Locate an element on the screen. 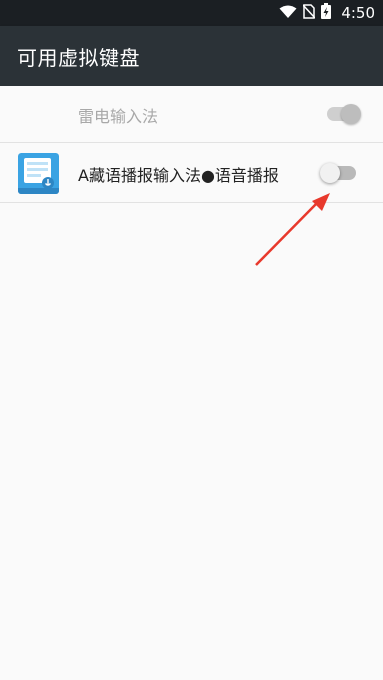 The image size is (383, 680). keyboard-item-label: 雷电输入法 is located at coordinates (118, 116).